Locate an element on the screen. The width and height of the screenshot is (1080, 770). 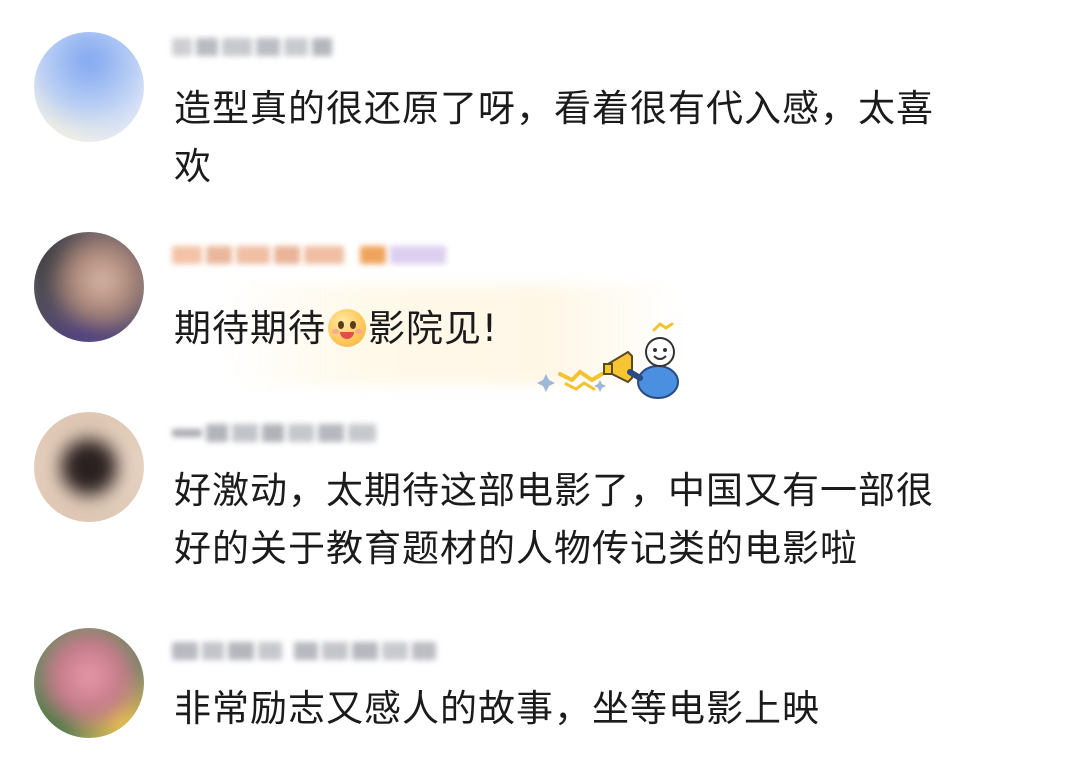
comment-text-line: 好激动，太期待这部电影了，中国又有一部很 is located at coordinates (554, 490).